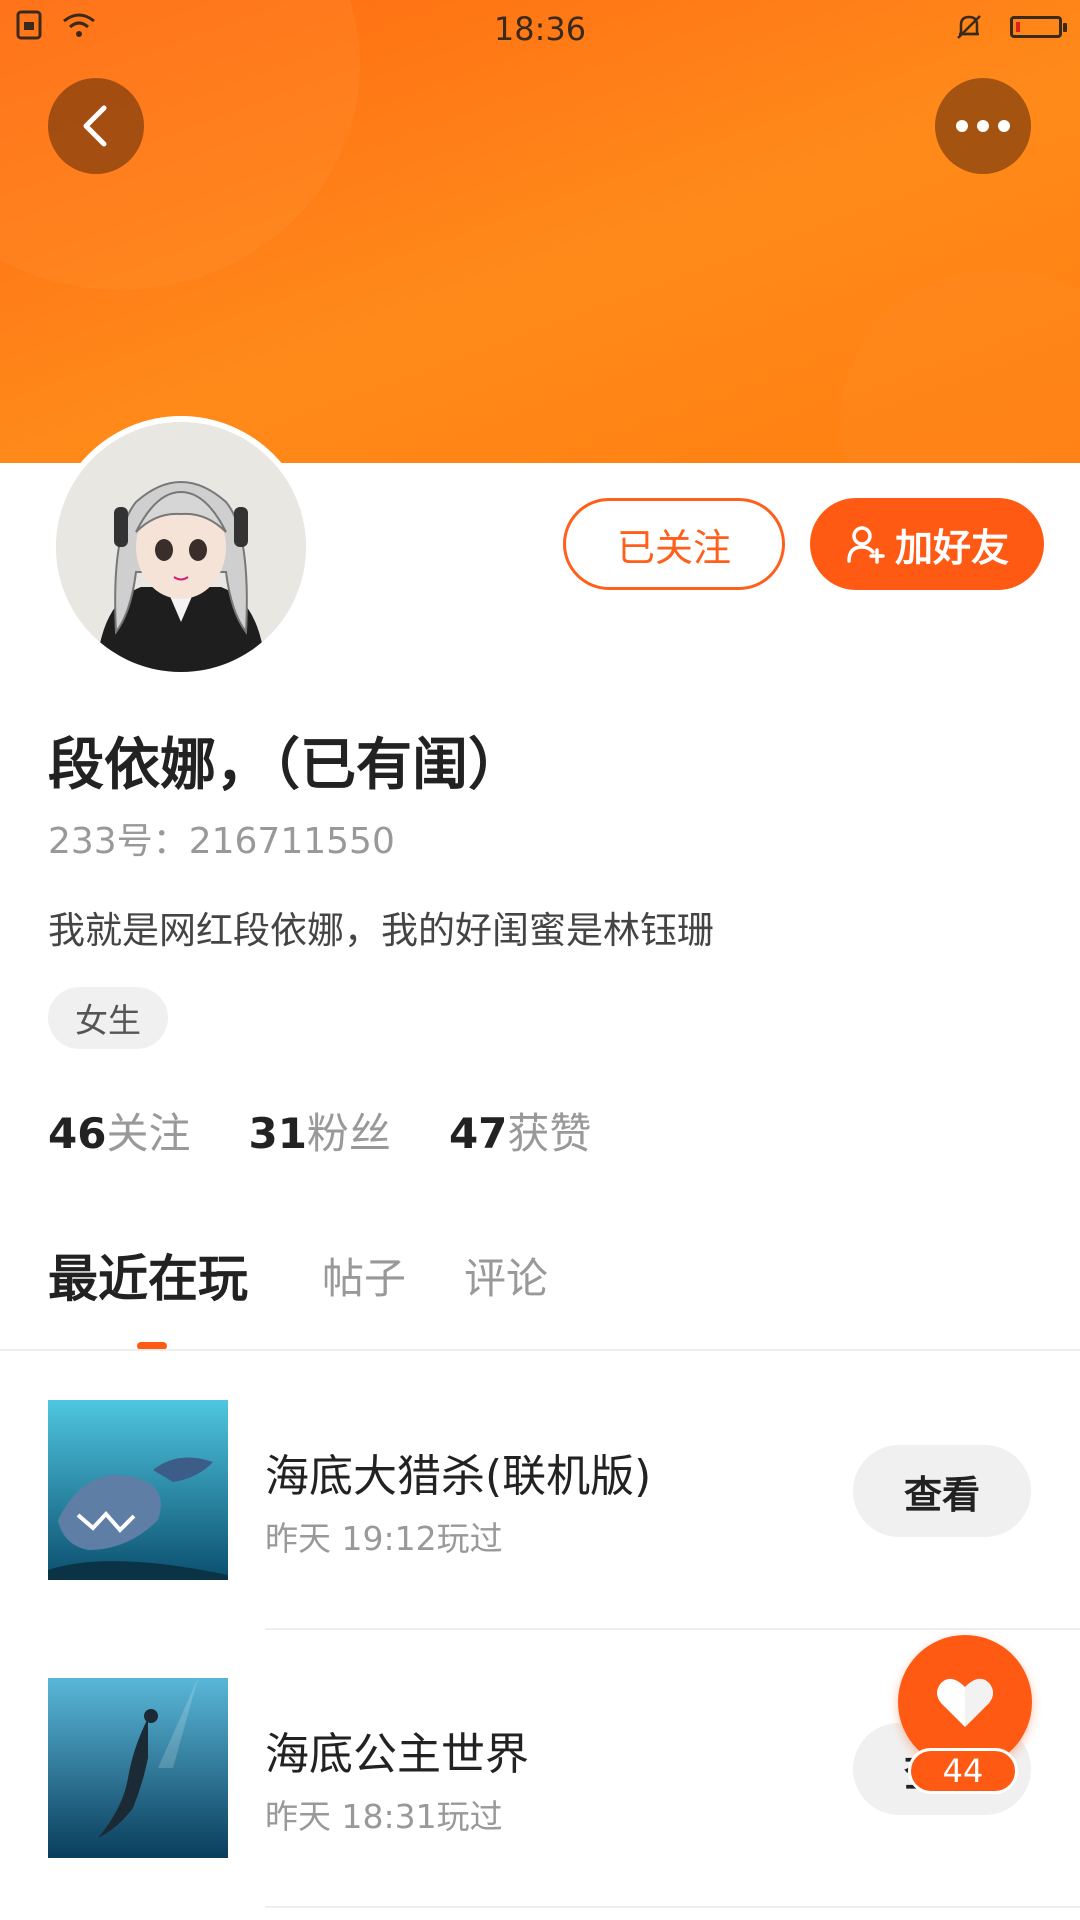 The height and width of the screenshot is (1920, 1080). I want to click on stat-value: 46, so click(77, 1133).